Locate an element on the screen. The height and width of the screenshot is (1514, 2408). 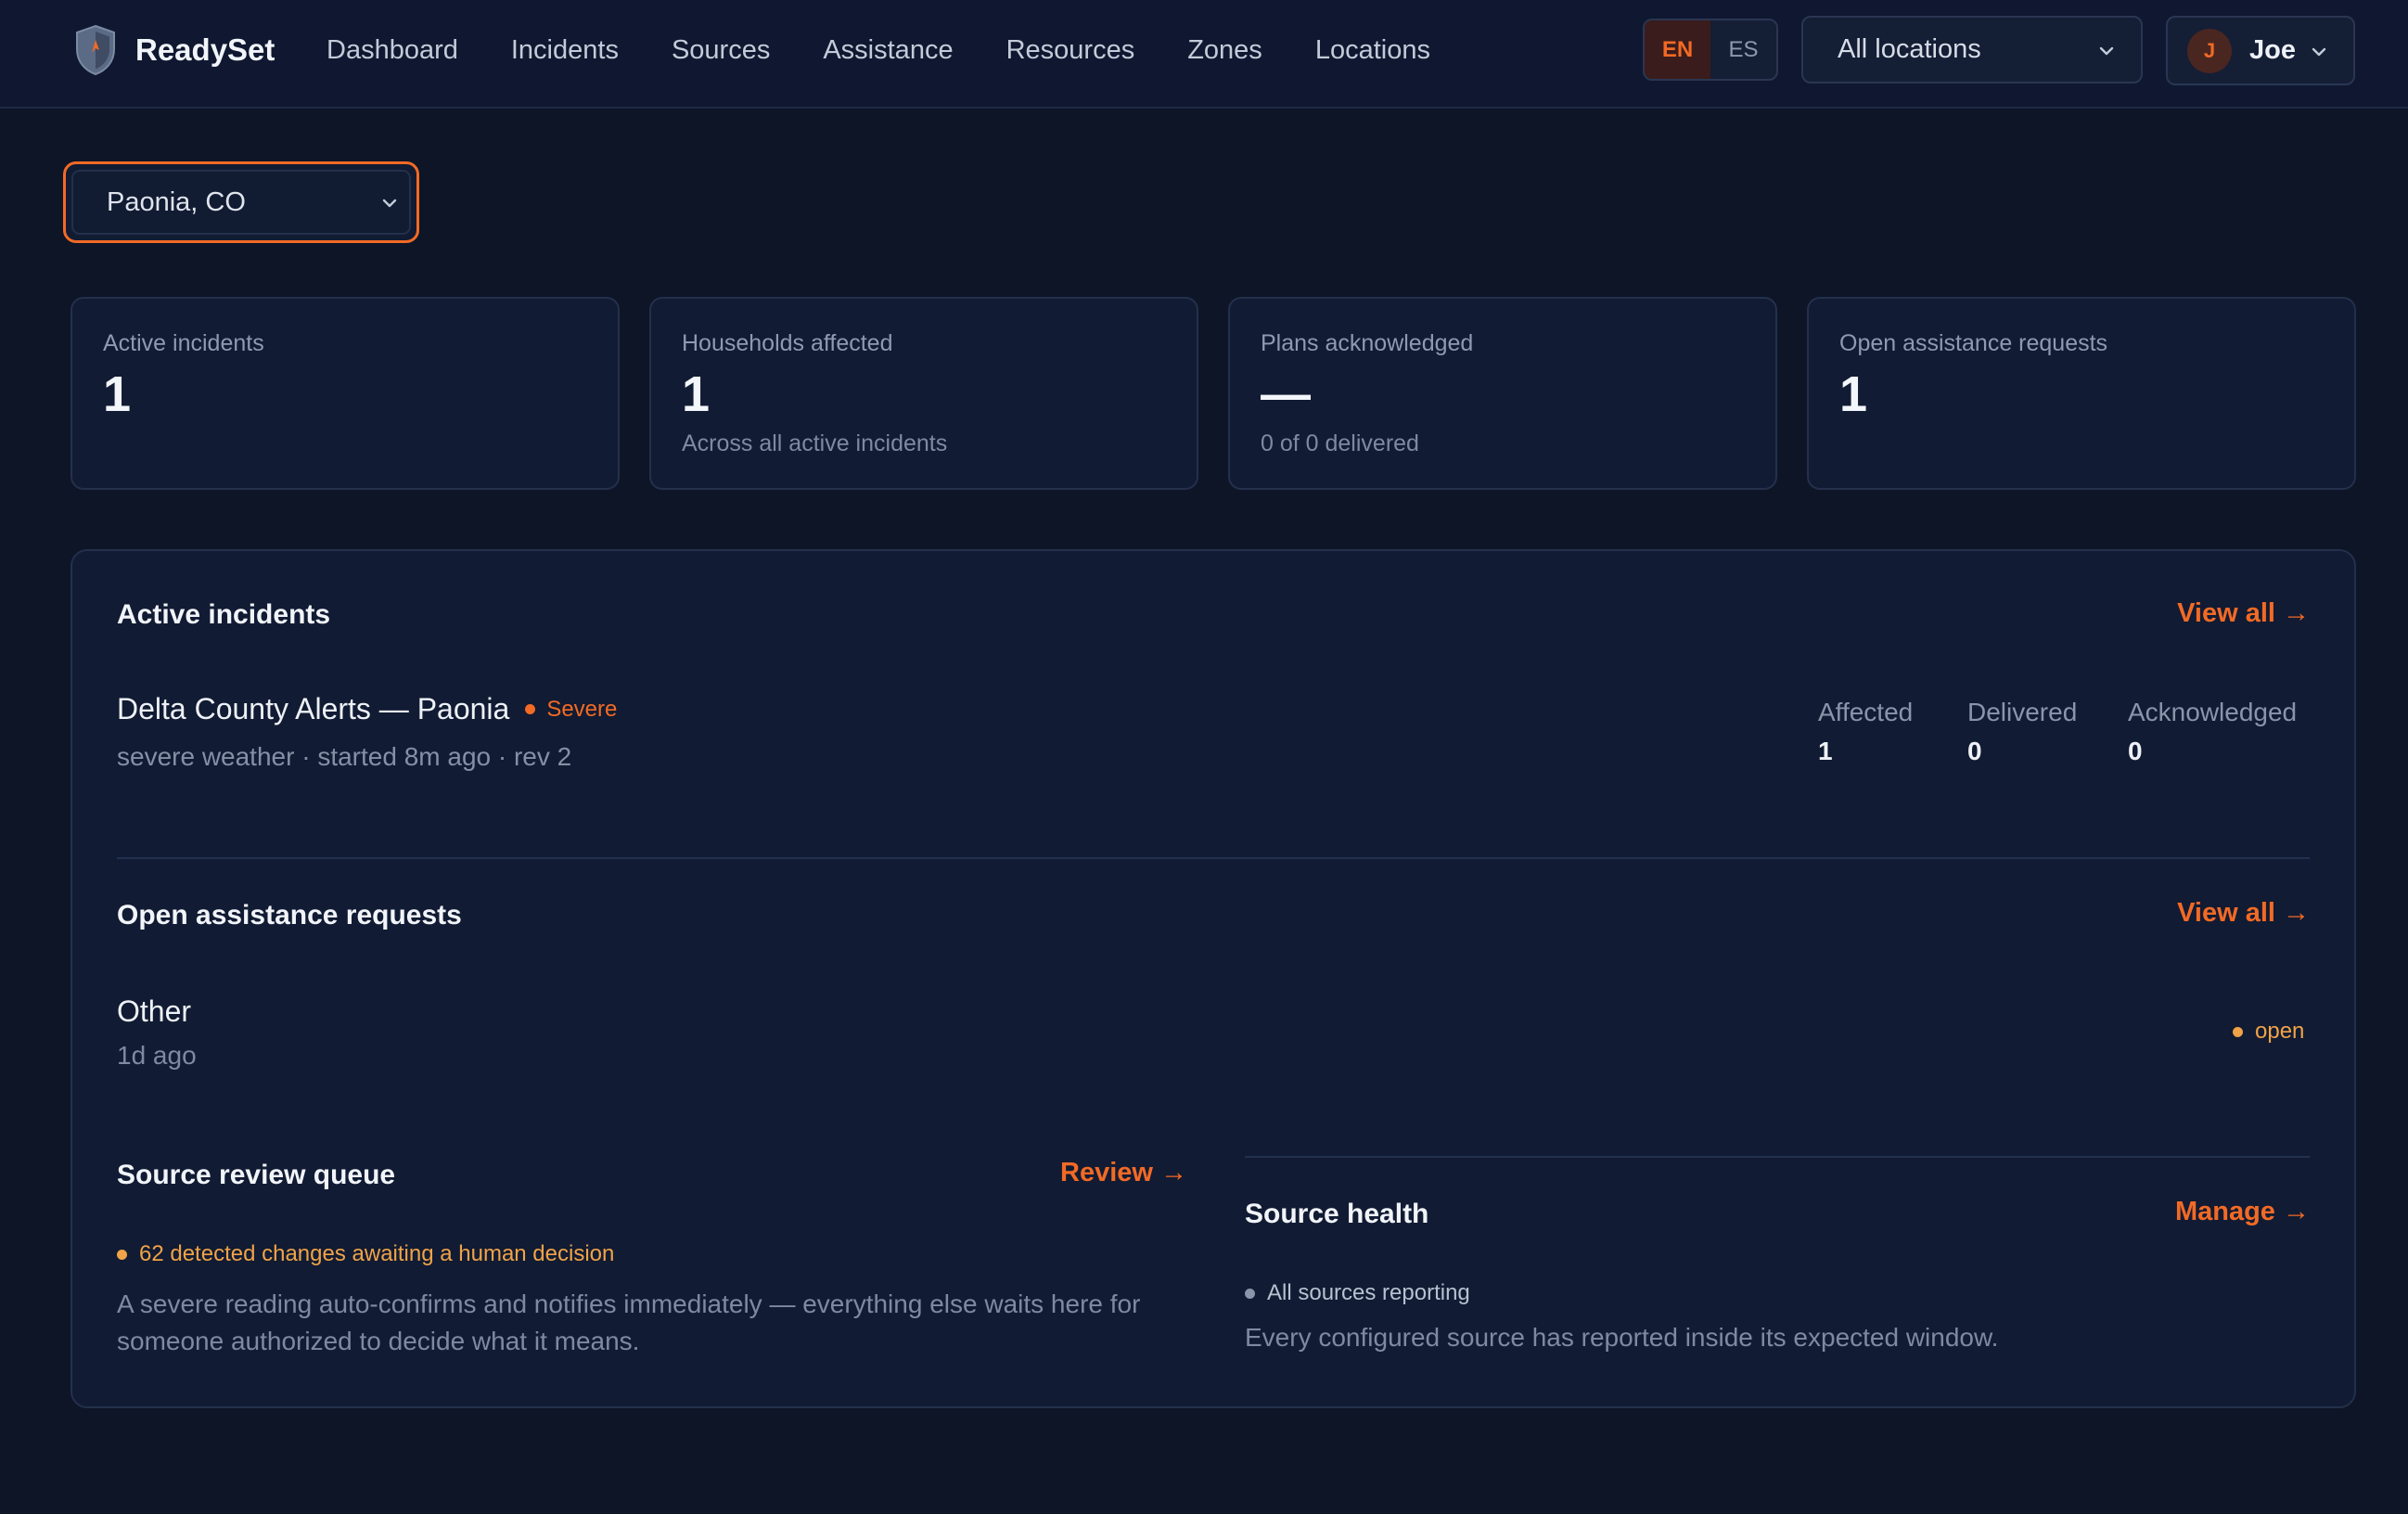
stat-card-open-assistance: Open assistance requests 1 is located at coordinates (2081, 393).